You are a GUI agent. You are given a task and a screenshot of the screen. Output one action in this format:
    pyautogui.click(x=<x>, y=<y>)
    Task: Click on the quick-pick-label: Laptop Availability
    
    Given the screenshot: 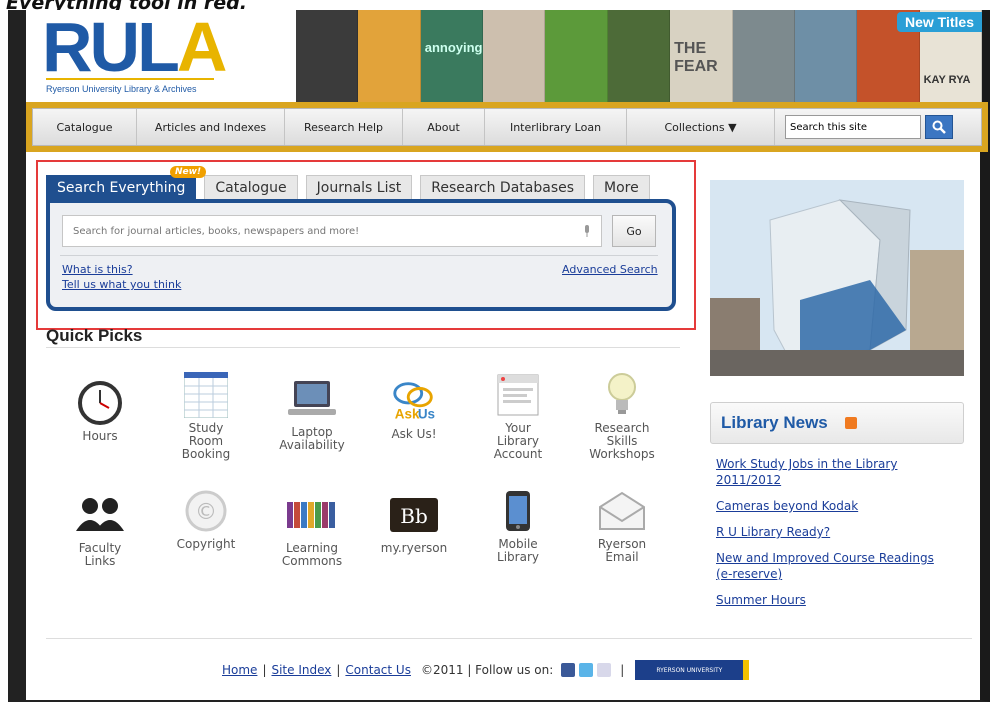 What is the action you would take?
    pyautogui.click(x=312, y=438)
    